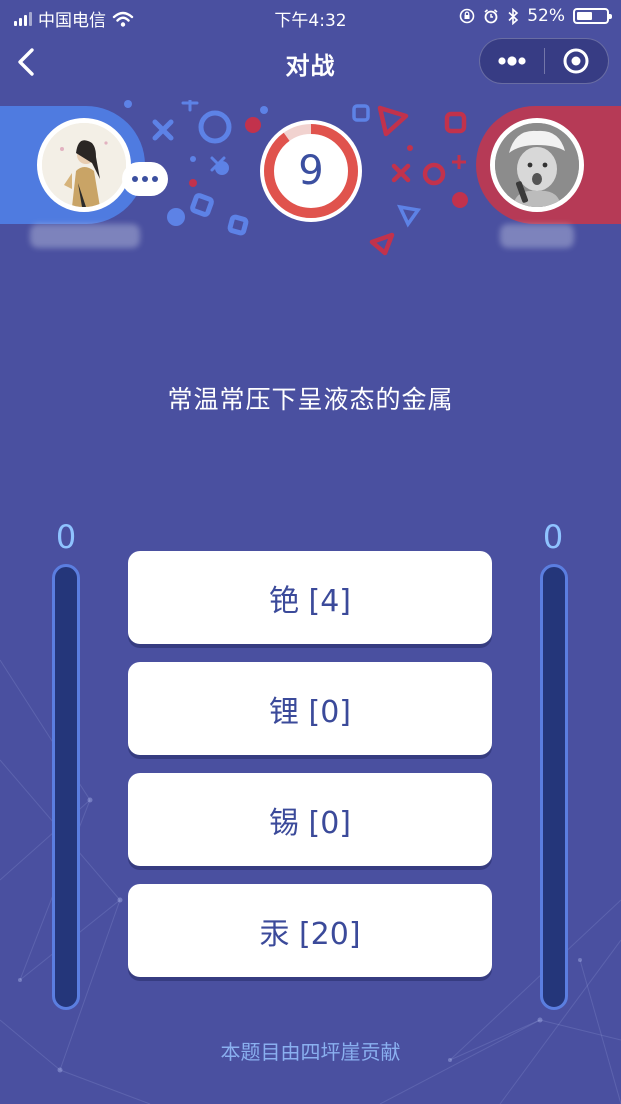  I want to click on target-close-icon, so click(576, 61).